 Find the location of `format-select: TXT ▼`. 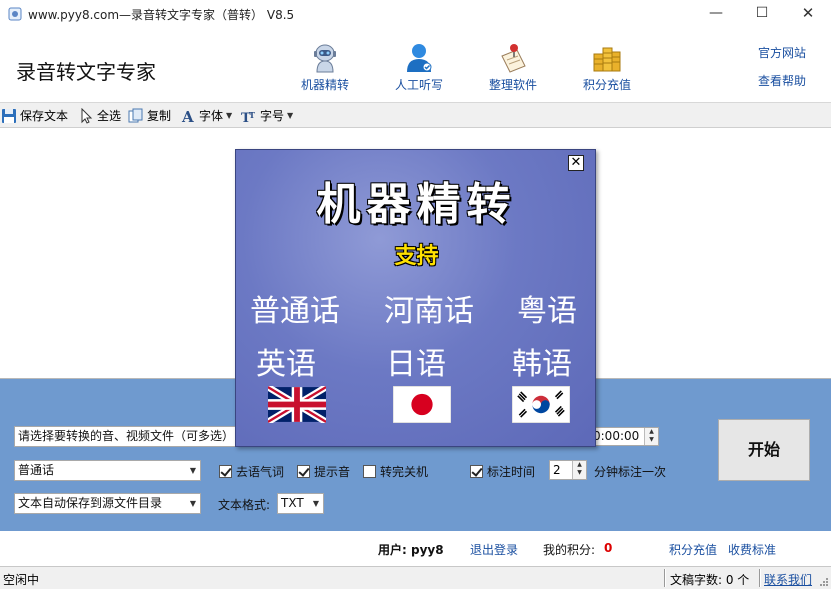

format-select: TXT ▼ is located at coordinates (300, 503).